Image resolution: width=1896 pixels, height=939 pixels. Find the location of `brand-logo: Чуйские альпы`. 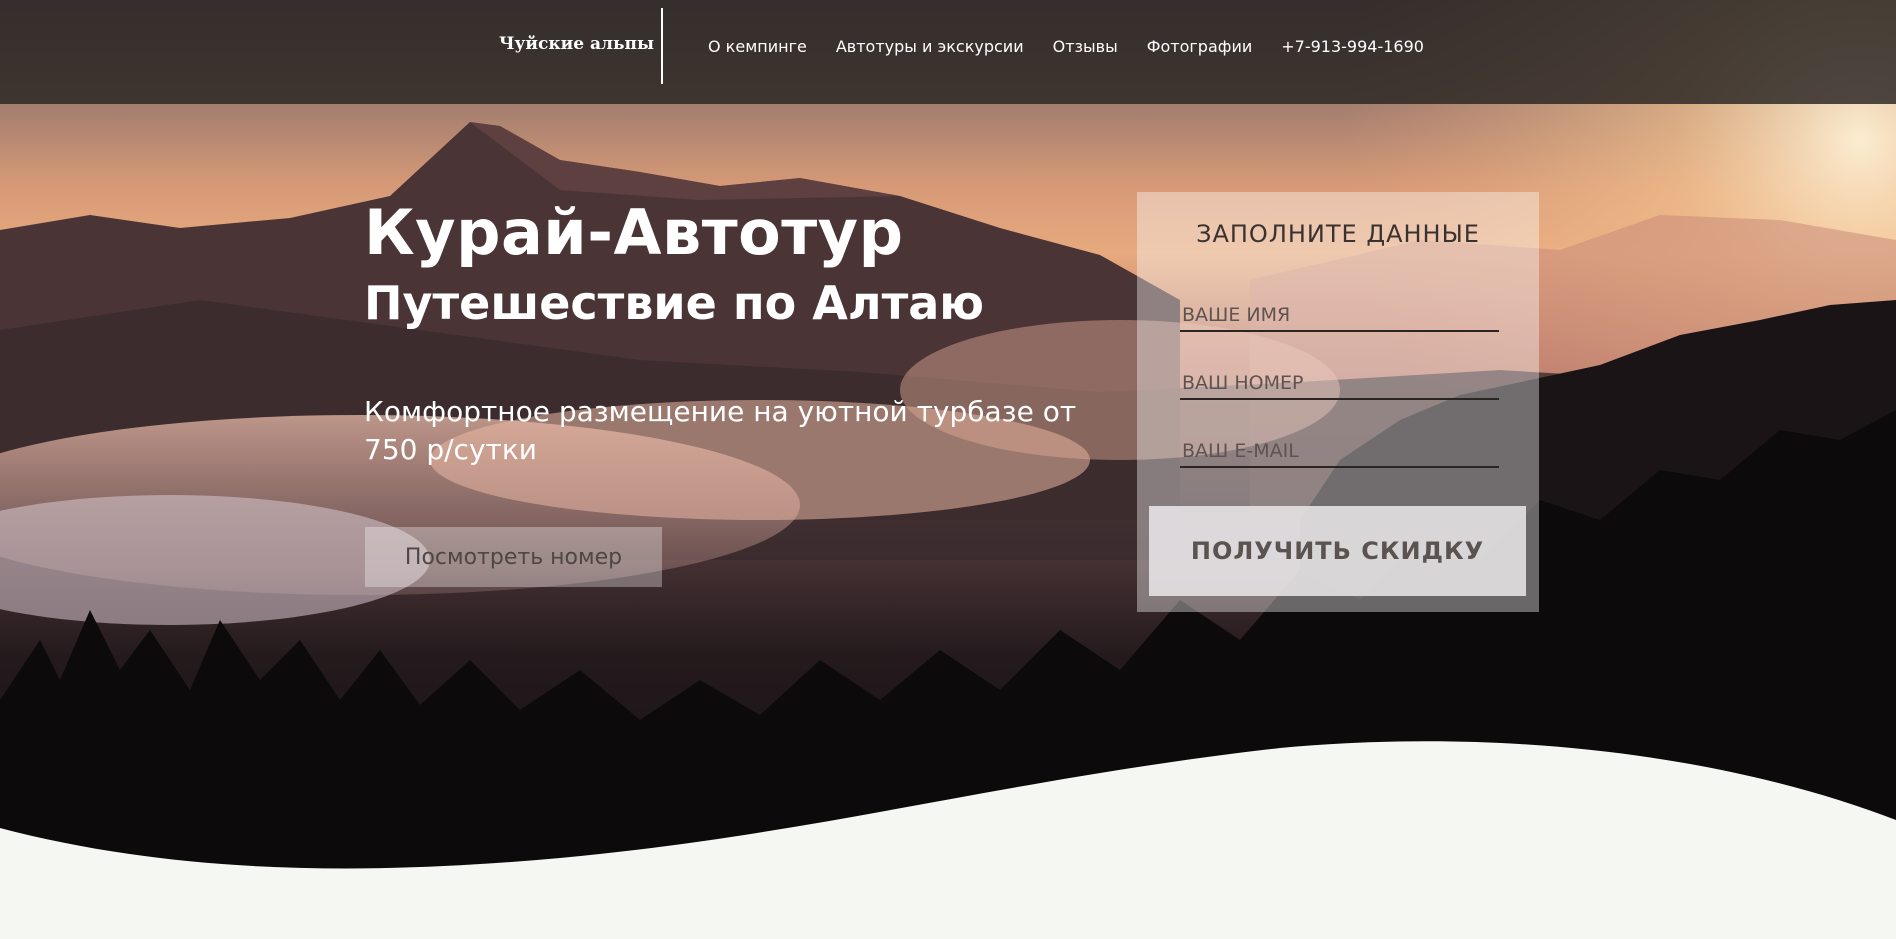

brand-logo: Чуйские альпы is located at coordinates (576, 44).